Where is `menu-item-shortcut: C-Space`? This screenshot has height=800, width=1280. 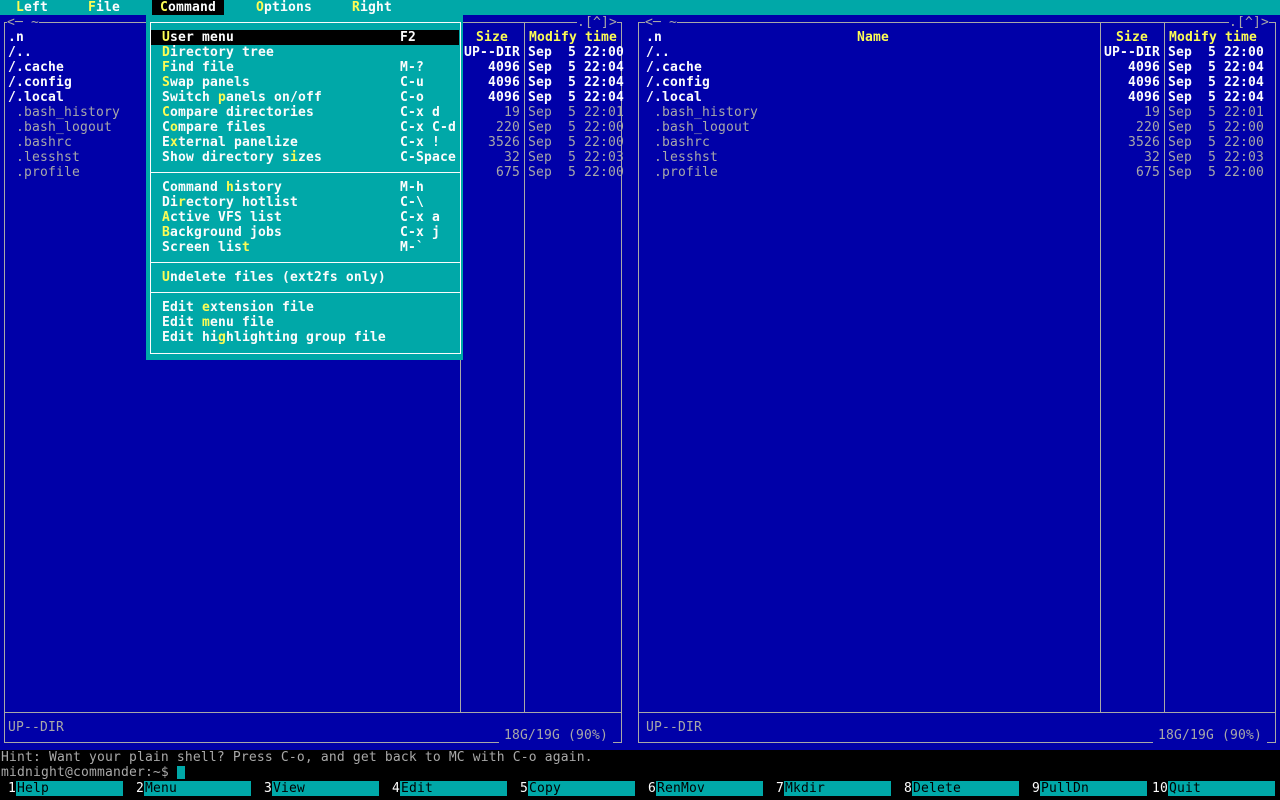 menu-item-shortcut: C-Space is located at coordinates (428, 157).